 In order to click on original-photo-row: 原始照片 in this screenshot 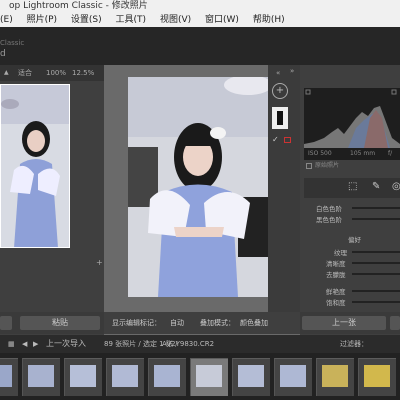, I will do `click(352, 166)`.